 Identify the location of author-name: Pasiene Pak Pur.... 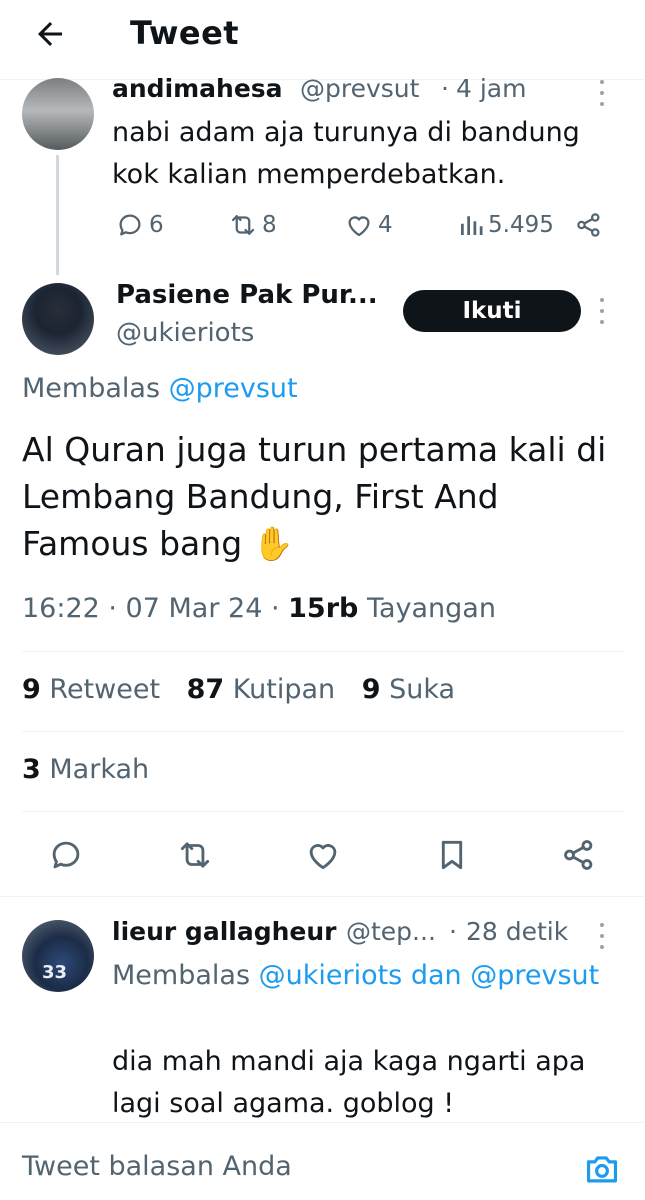
(247, 295).